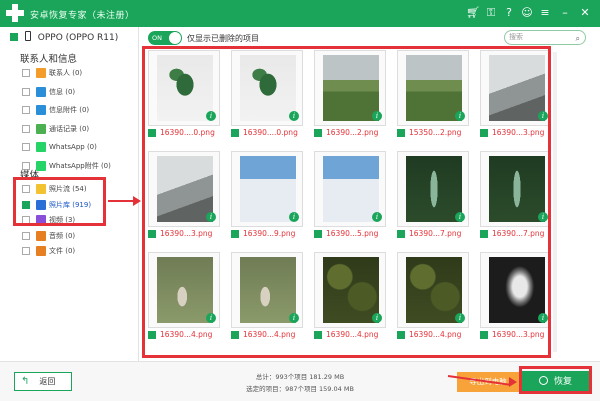 Image resolution: width=600 pixels, height=401 pixels. I want to click on menu-icon: ≡, so click(545, 13).